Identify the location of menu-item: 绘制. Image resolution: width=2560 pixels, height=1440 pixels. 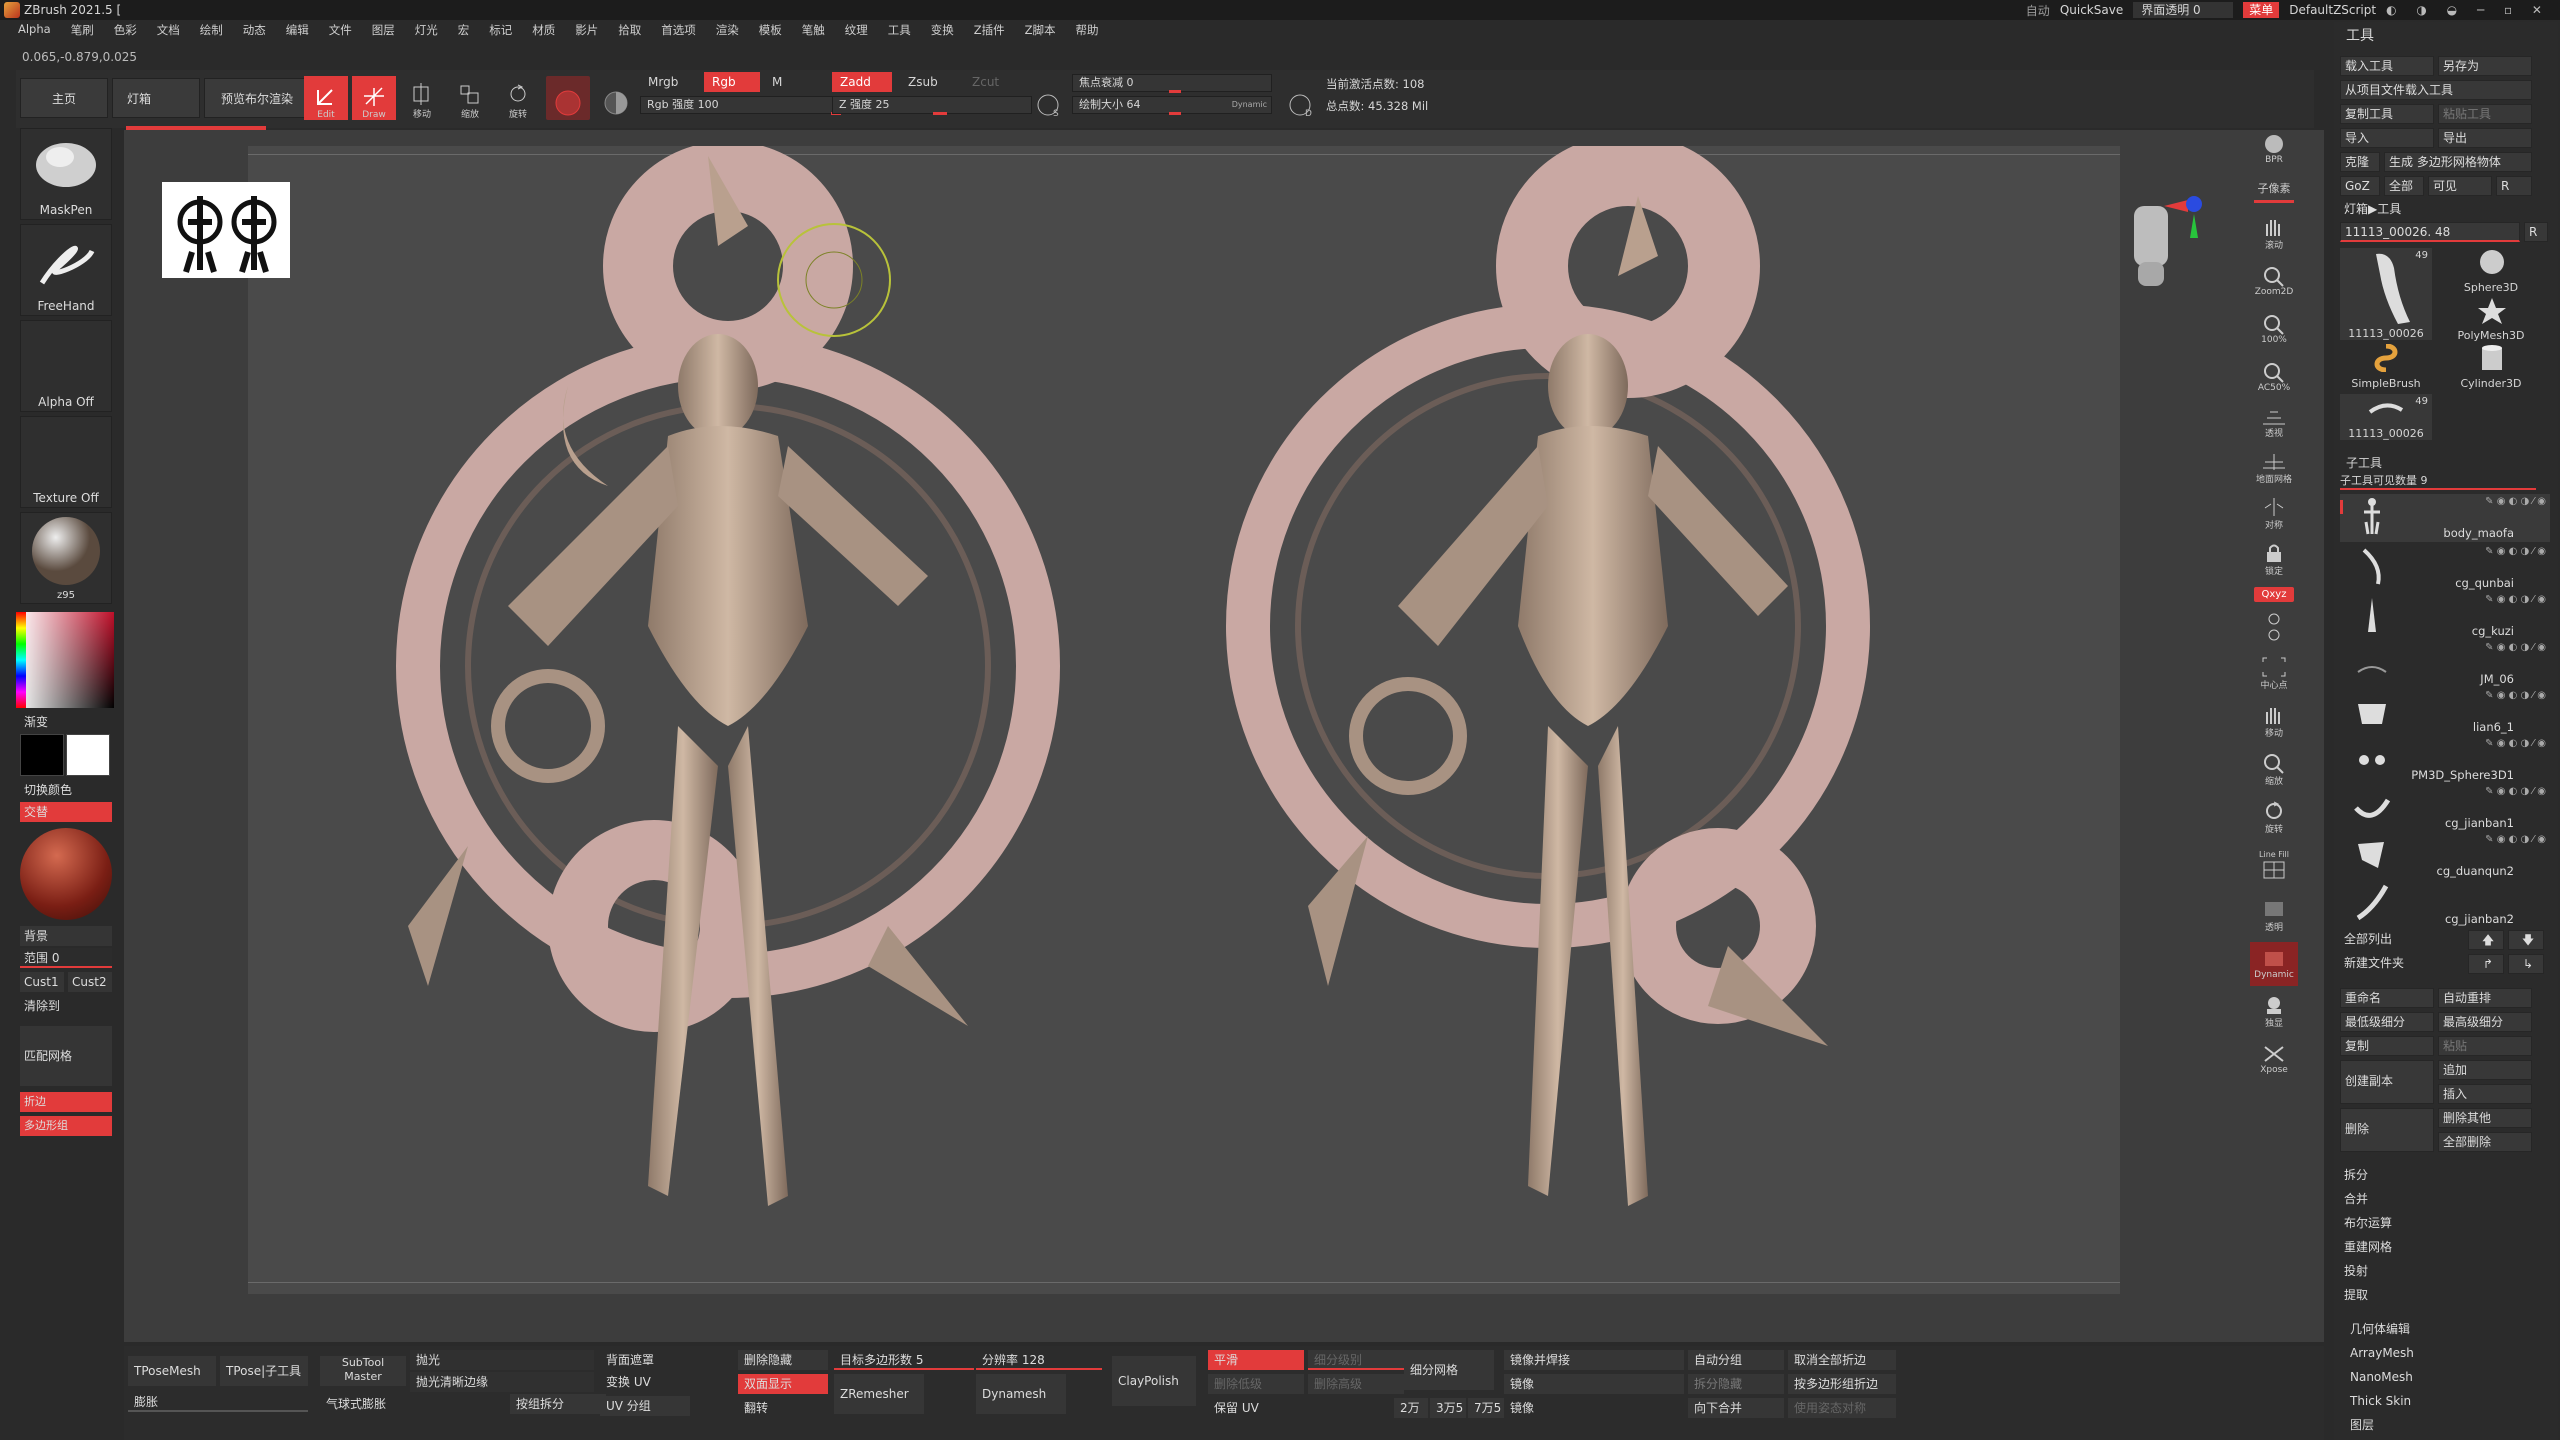
(211, 29).